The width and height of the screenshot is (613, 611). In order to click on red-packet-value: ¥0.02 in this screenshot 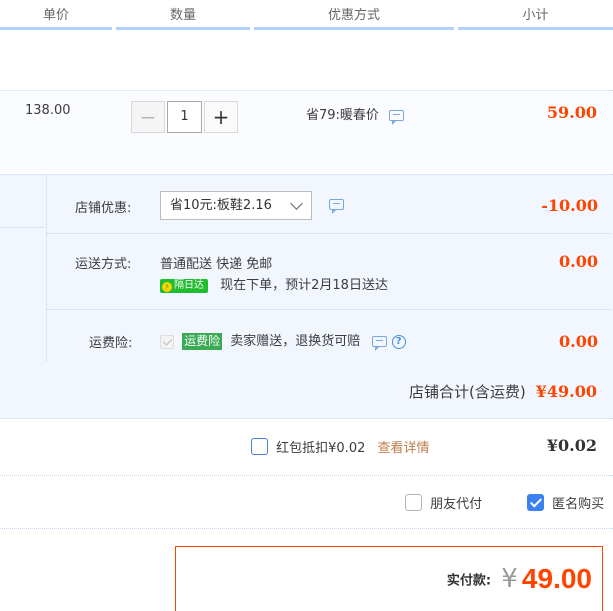, I will do `click(571, 445)`.